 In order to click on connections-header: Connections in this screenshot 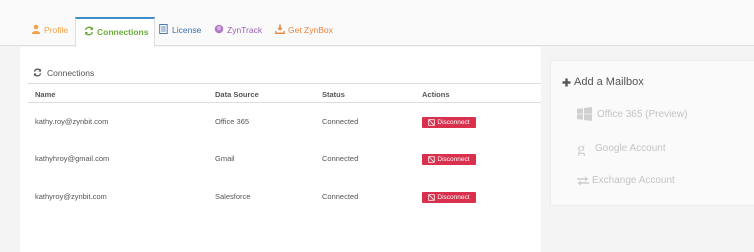, I will do `click(63, 73)`.